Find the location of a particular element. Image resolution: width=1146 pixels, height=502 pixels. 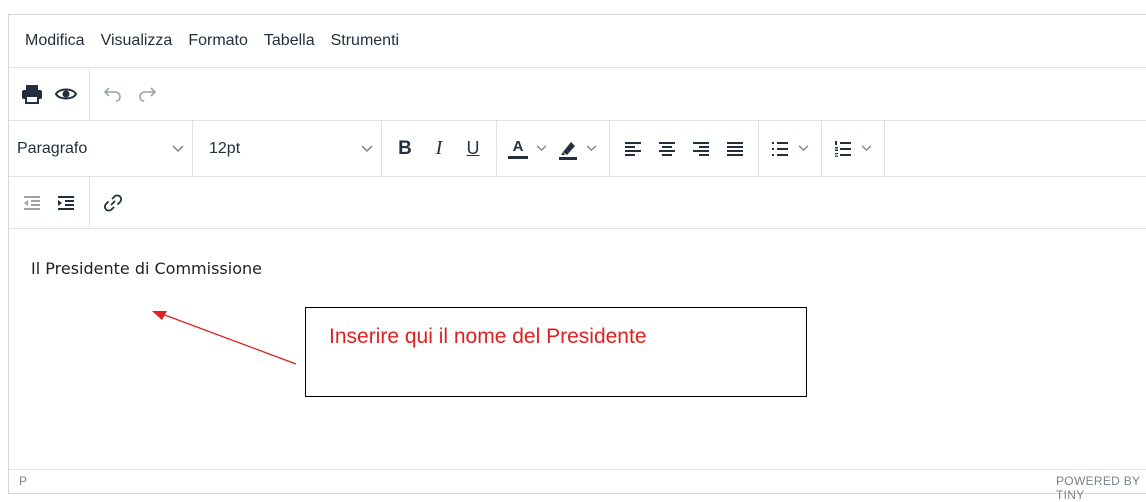

bold-icon: B is located at coordinates (405, 148).